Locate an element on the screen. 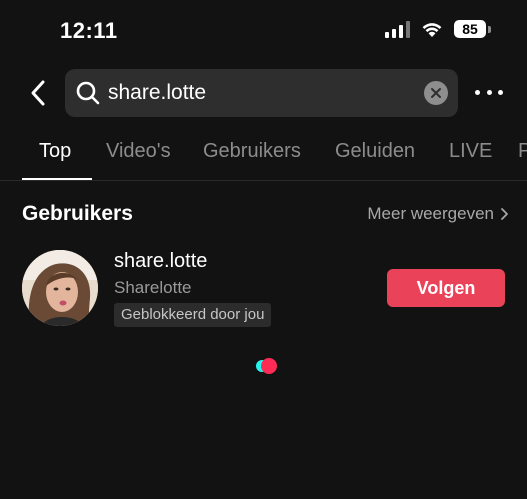 The width and height of the screenshot is (527, 499). battery-icon: 85 is located at coordinates (472, 29).